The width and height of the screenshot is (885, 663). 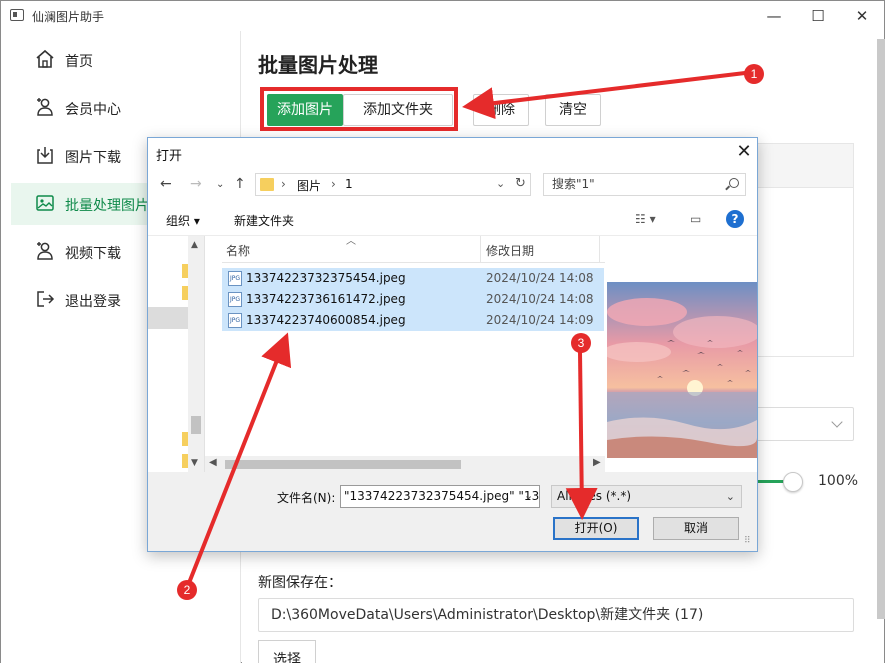 I want to click on command-bar: 组织 ▾ 新建文件夹 ☷ ▾ ▭ ?, so click(x=452, y=219).